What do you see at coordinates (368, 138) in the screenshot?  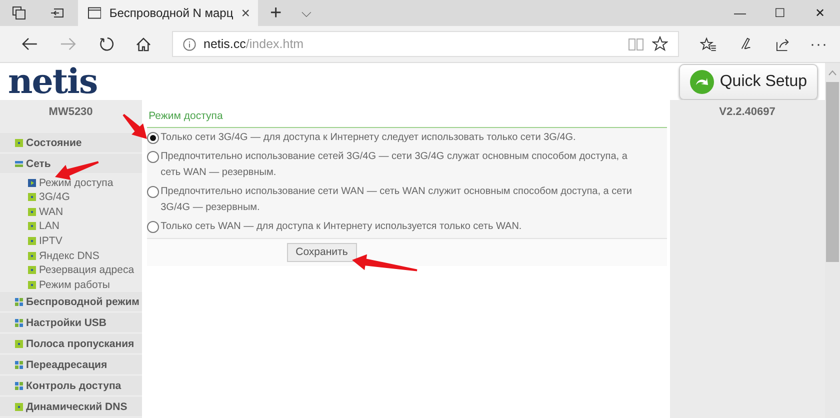 I see `option-label: Только сети 3G/4G — для доступа к Интернету следует использовать только сети 3G/4G.` at bounding box center [368, 138].